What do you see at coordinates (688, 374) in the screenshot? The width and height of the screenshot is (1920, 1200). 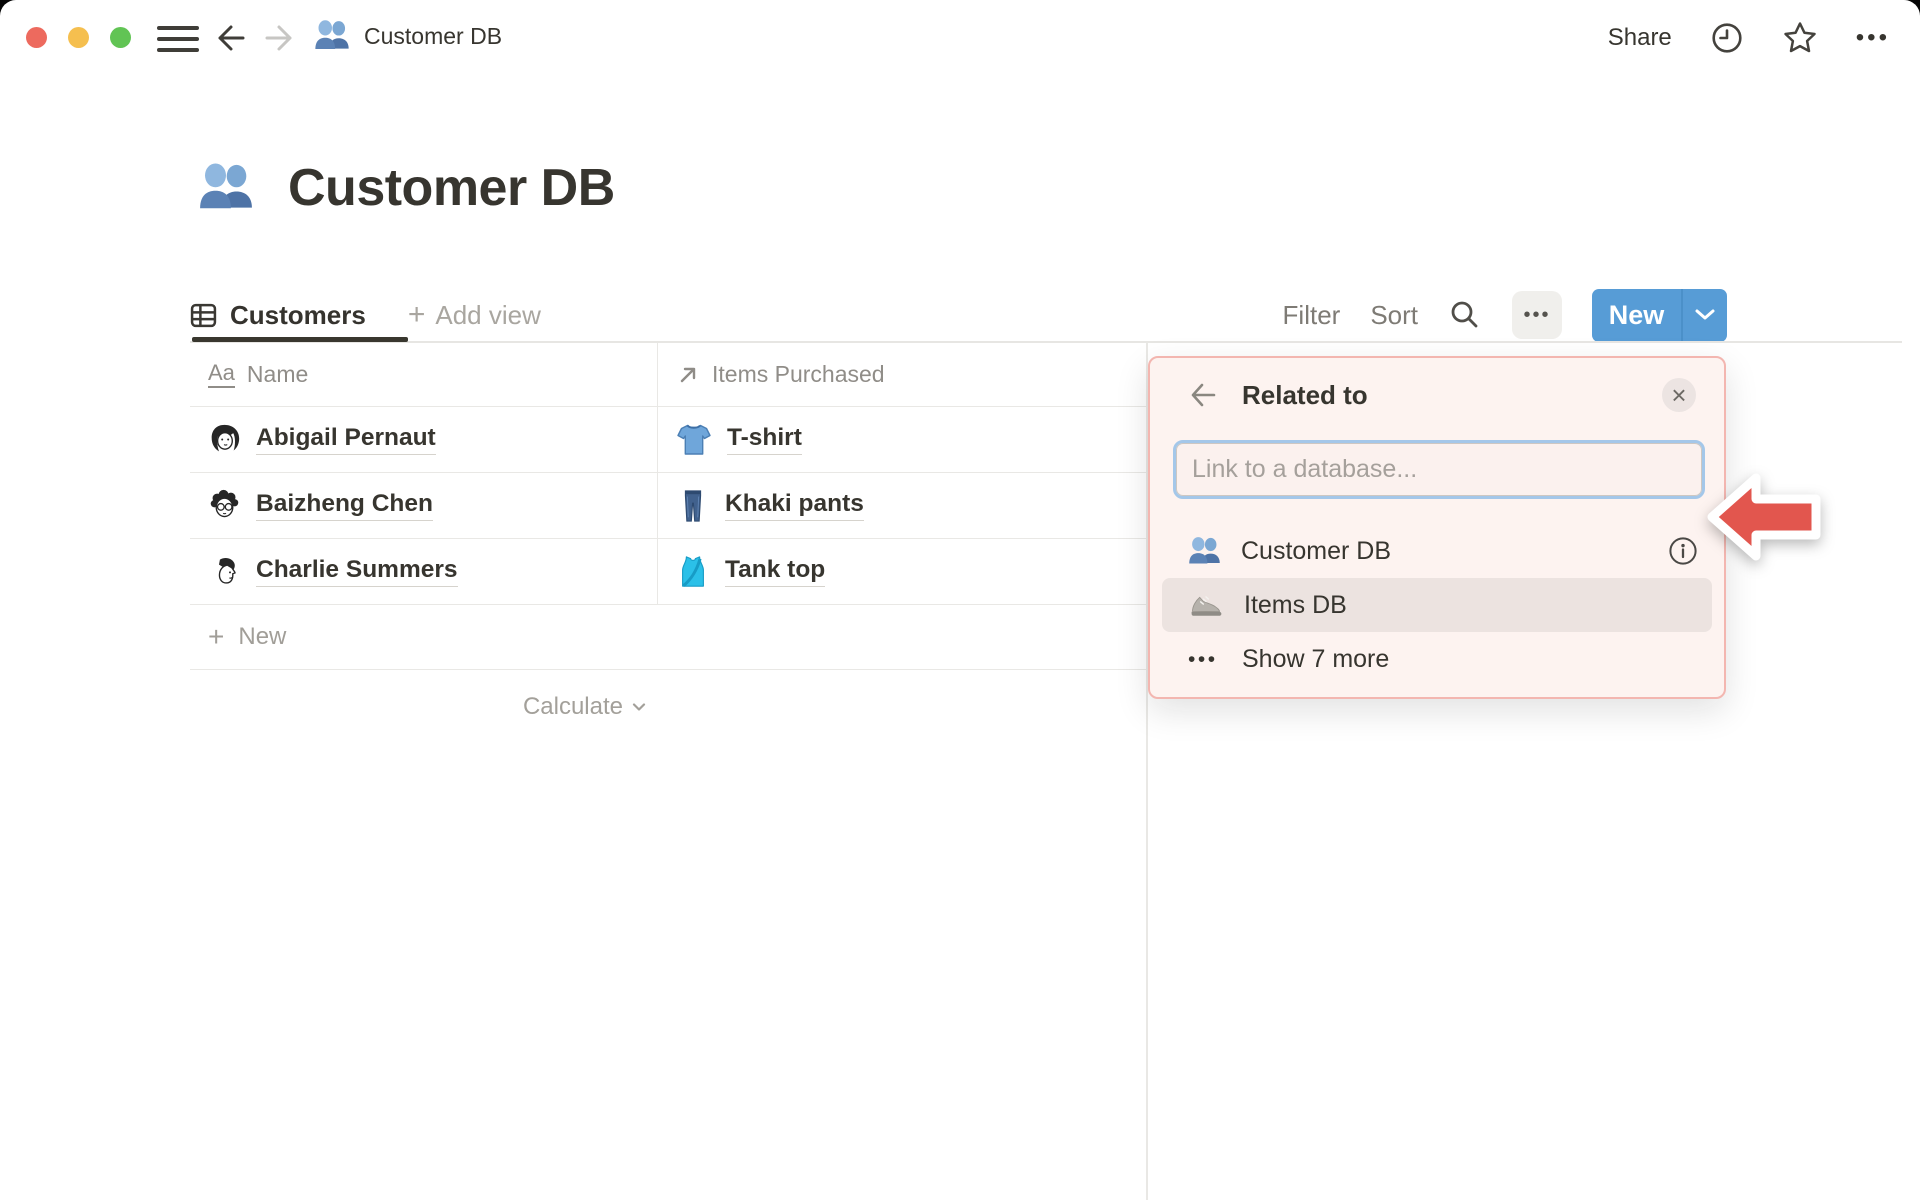 I see `relation-arrow-icon` at bounding box center [688, 374].